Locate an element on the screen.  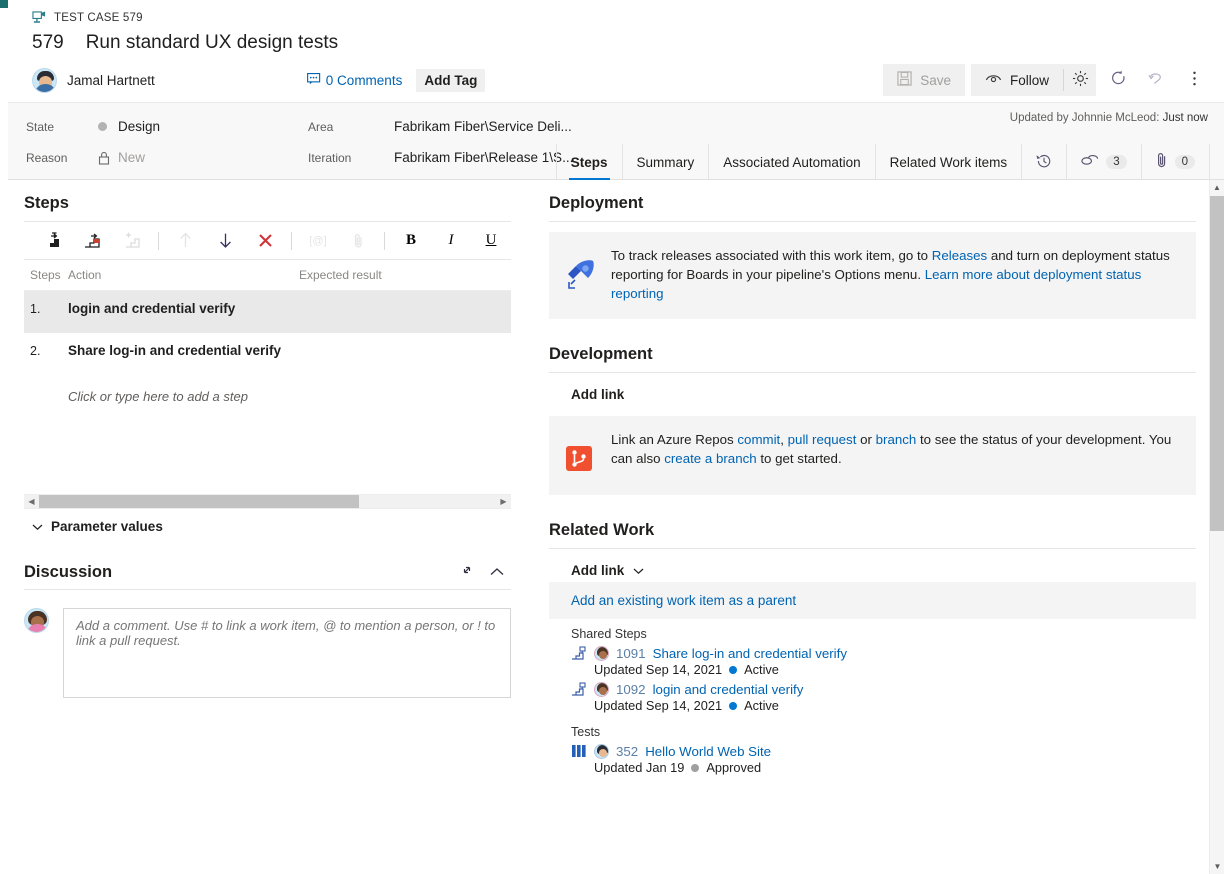
steps-toolbar: [@] B I U is located at coordinates (267, 241).